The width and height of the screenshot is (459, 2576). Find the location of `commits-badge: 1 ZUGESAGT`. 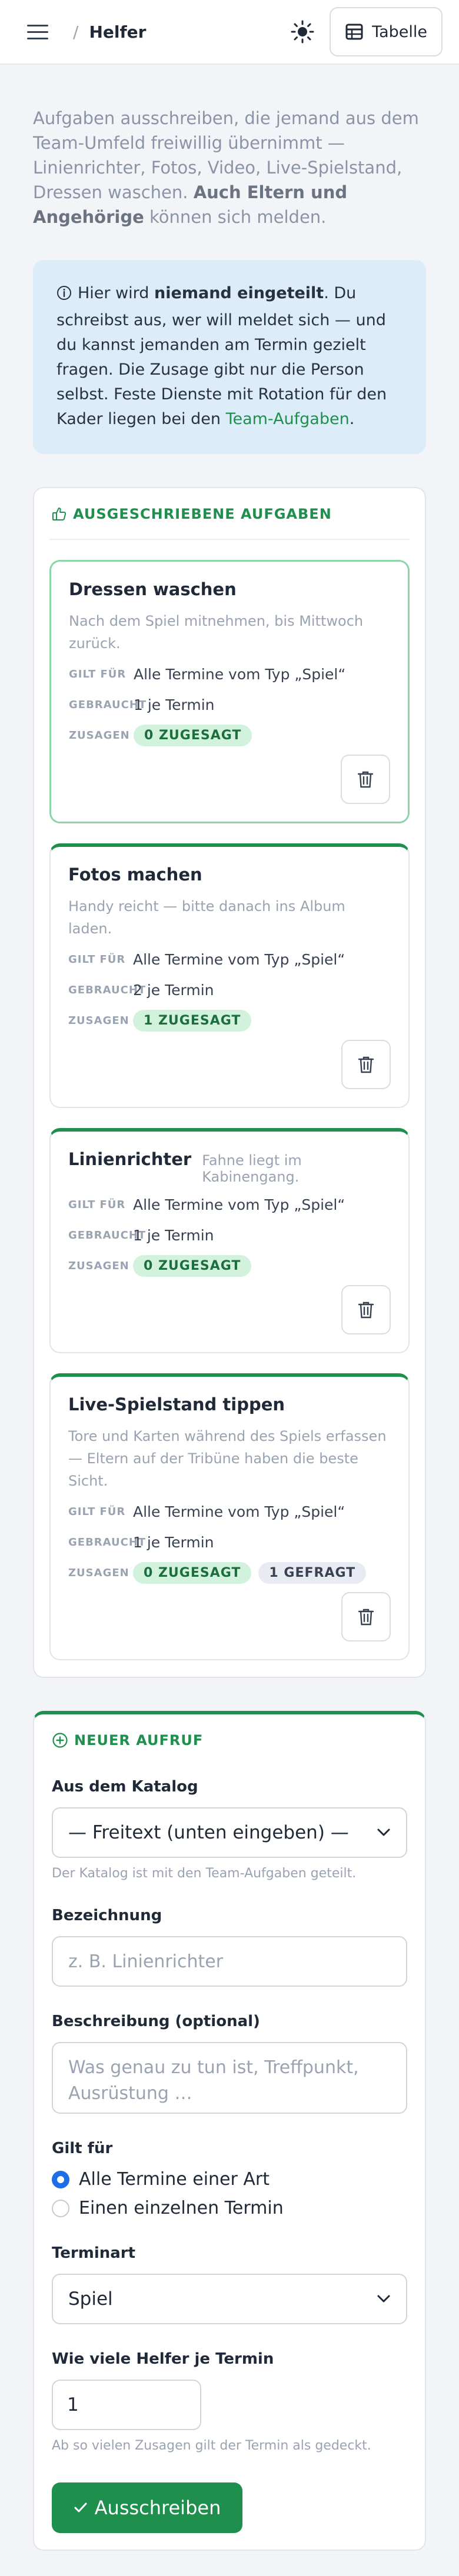

commits-badge: 1 ZUGESAGT is located at coordinates (192, 1020).